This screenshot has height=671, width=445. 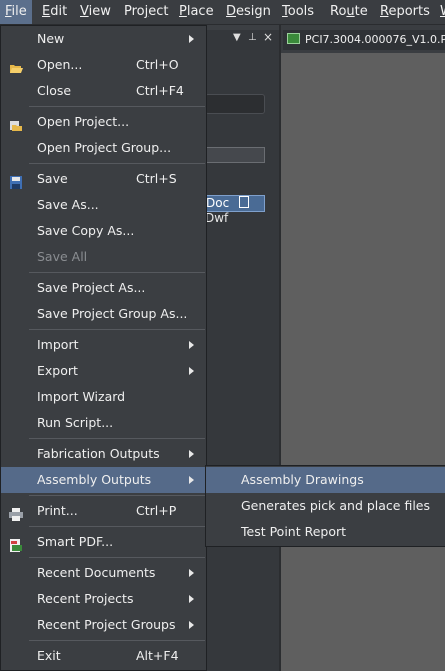 I want to click on shortcut-label: Ctrl+F4, so click(x=160, y=90).